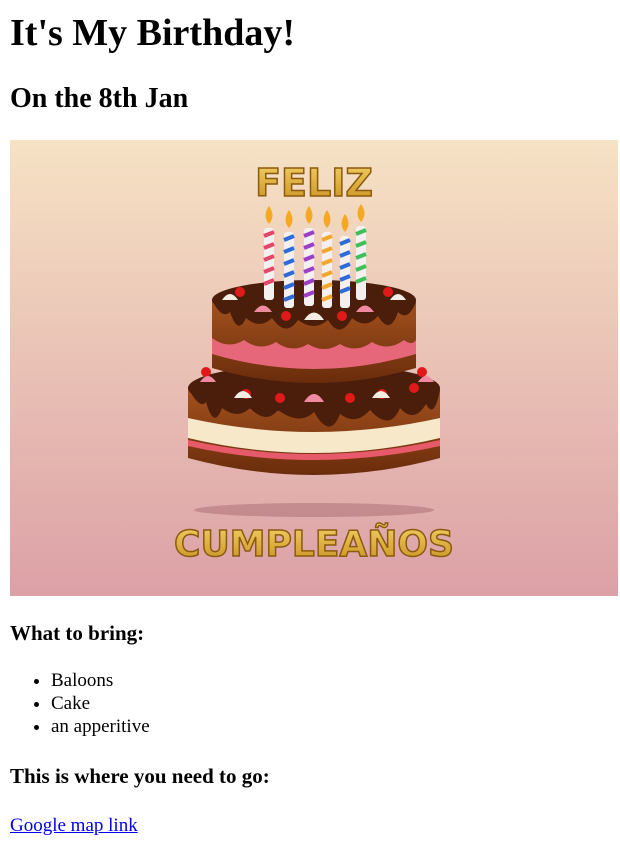 The image size is (620, 856). What do you see at coordinates (330, 680) in the screenshot?
I see `list-item: Baloons` at bounding box center [330, 680].